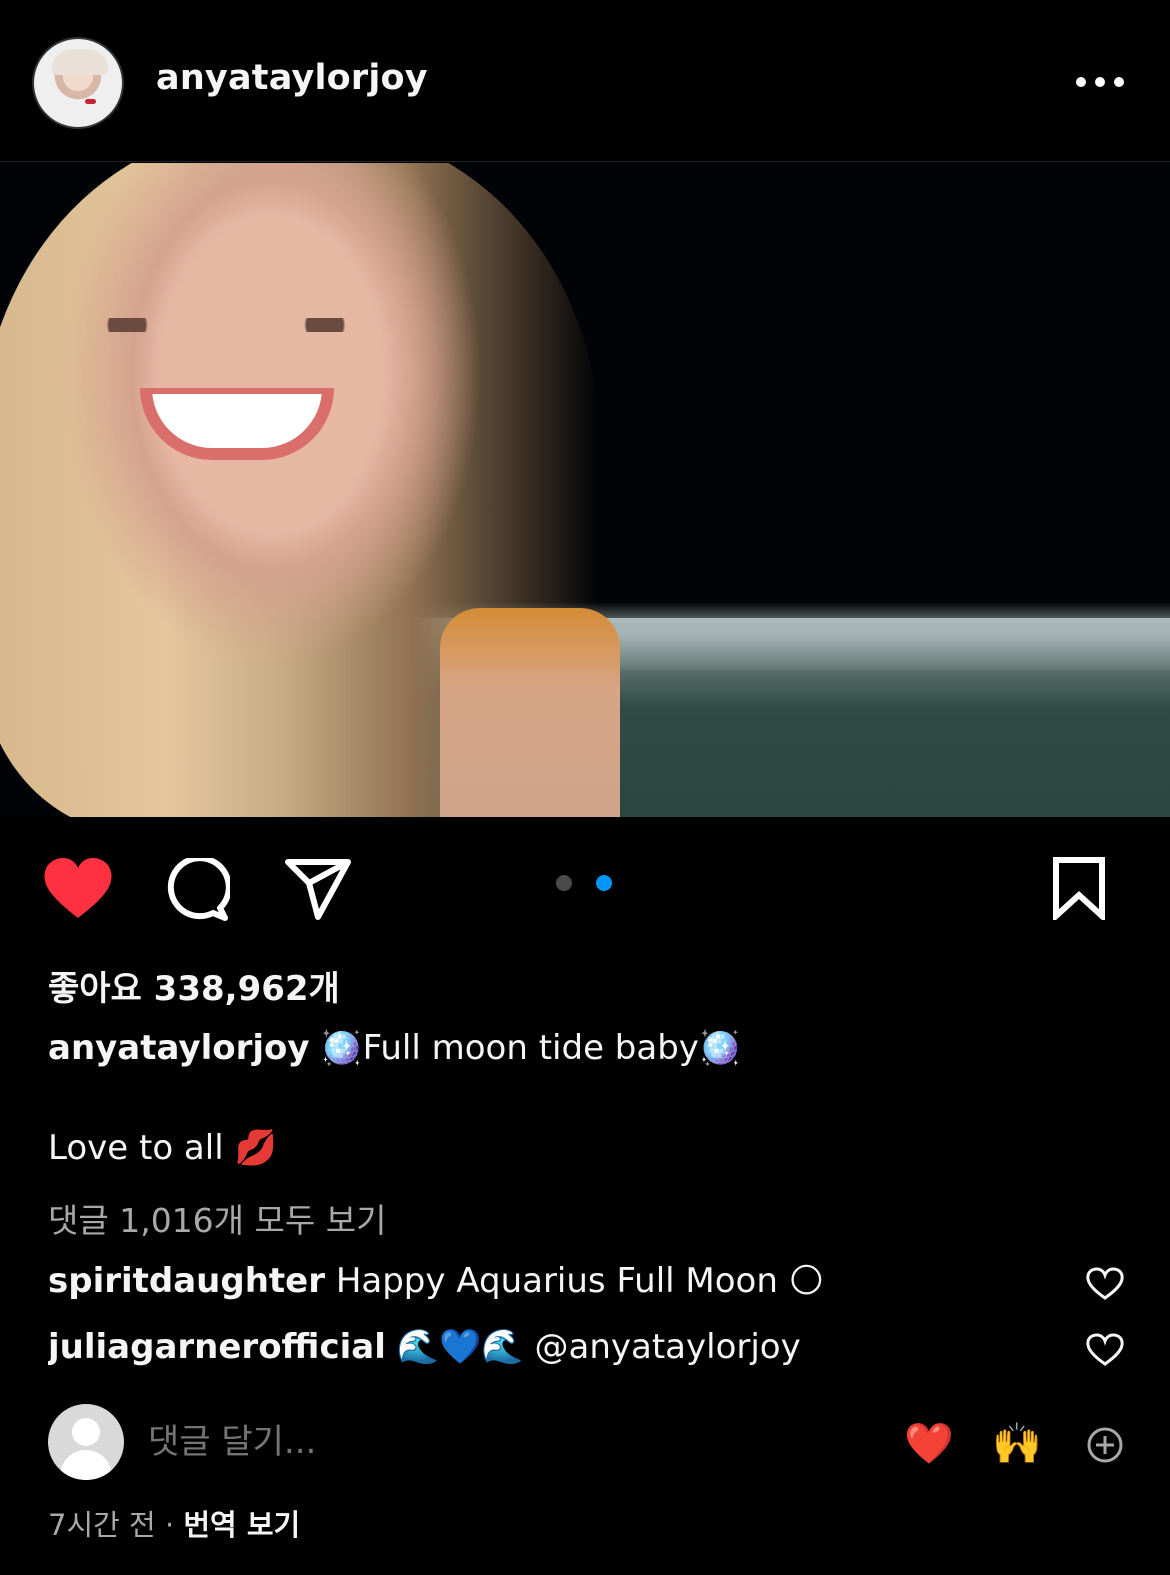 The width and height of the screenshot is (1170, 1575). I want to click on caption-username: anyataylorjoy, so click(179, 1048).